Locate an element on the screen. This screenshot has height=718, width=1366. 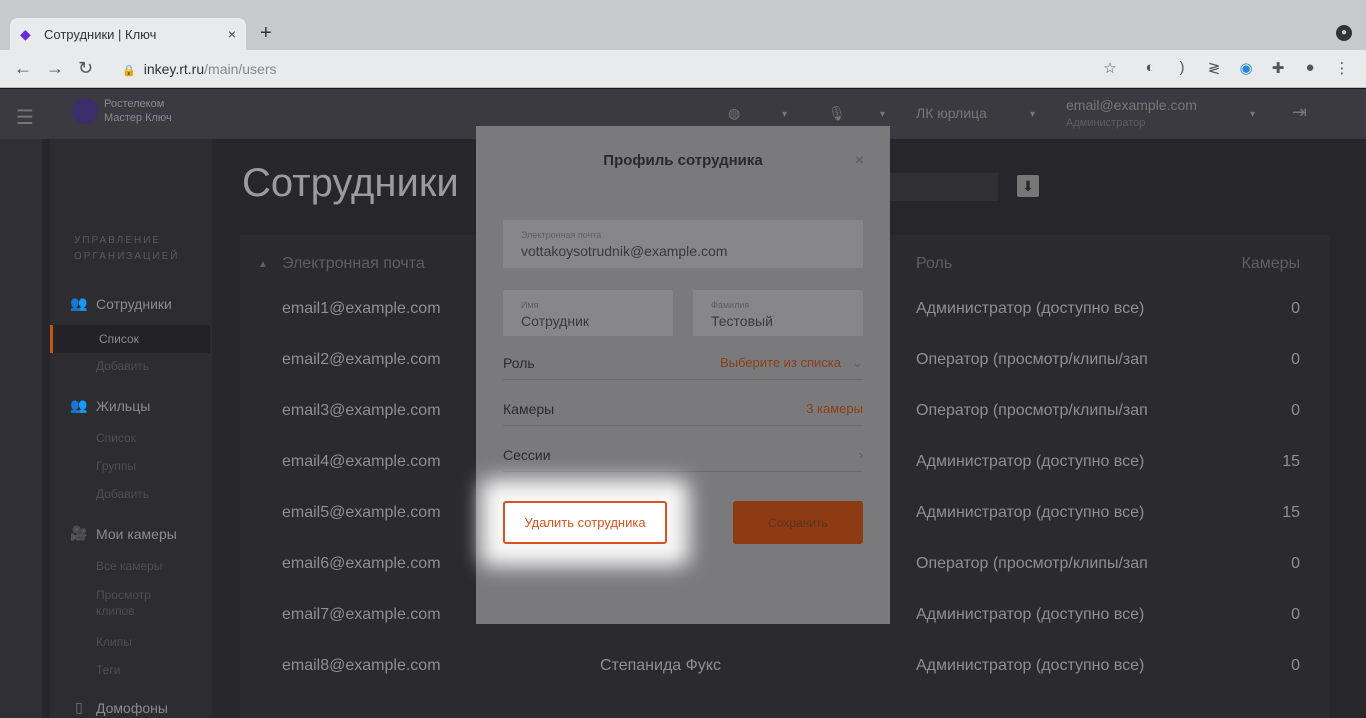
sidebar-subitem-employees-list: Список is located at coordinates (130, 339).